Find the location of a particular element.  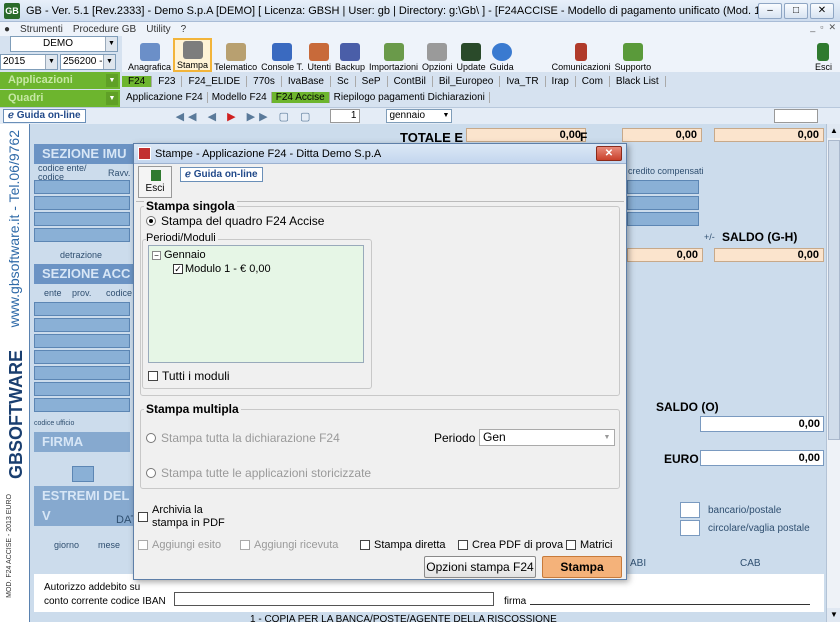

totale-g-field: 0,00 is located at coordinates (769, 135).